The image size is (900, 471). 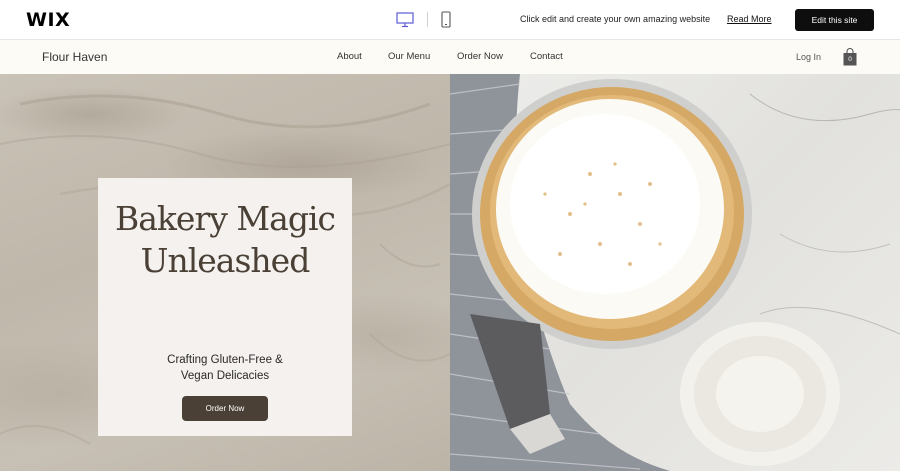 What do you see at coordinates (225, 360) in the screenshot?
I see `hero-subtitle-line-1: Crafting Gluten-Free &` at bounding box center [225, 360].